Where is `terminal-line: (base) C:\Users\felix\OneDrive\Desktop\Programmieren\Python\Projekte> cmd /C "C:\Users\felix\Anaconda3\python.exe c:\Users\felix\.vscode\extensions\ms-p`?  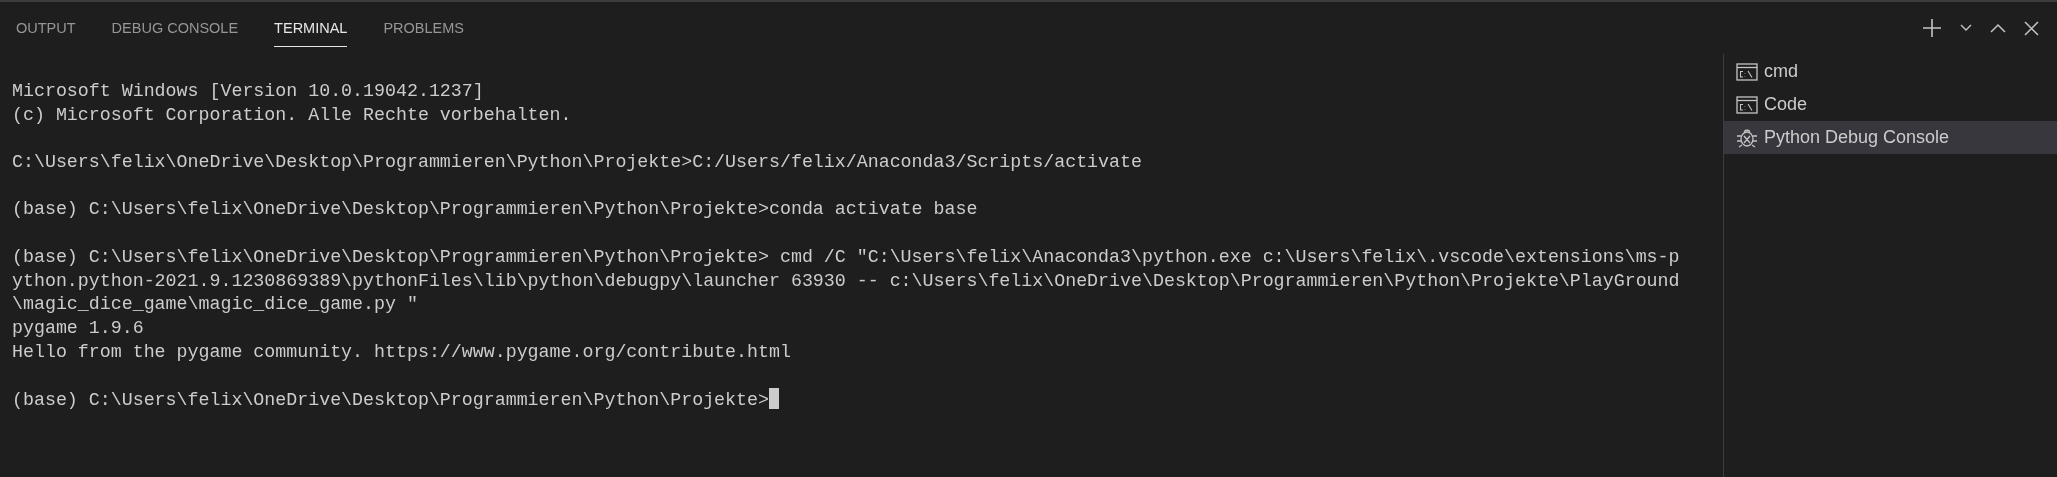 terminal-line: (base) C:\Users\felix\OneDrive\Desktop\Programmieren\Python\Projekte> cmd /C "C:\Users\felix\Anaconda3\python.exe c:\Users\felix\.vscode\extensions\ms-p is located at coordinates (846, 256).